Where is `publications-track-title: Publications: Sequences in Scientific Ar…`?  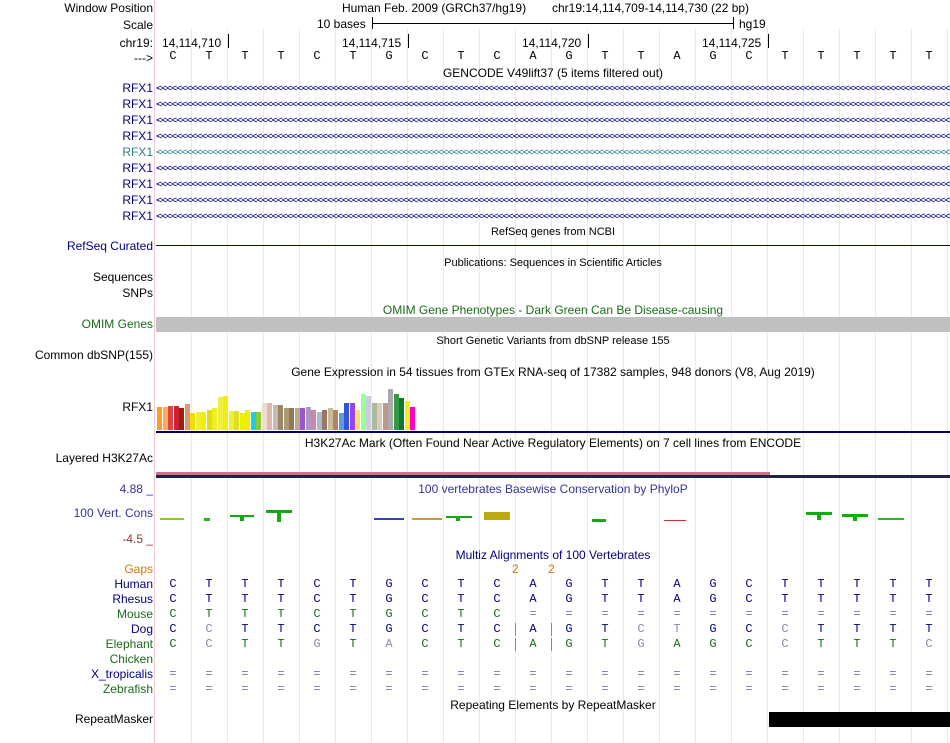 publications-track-title: Publications: Sequences in Scientific Ar… is located at coordinates (553, 263).